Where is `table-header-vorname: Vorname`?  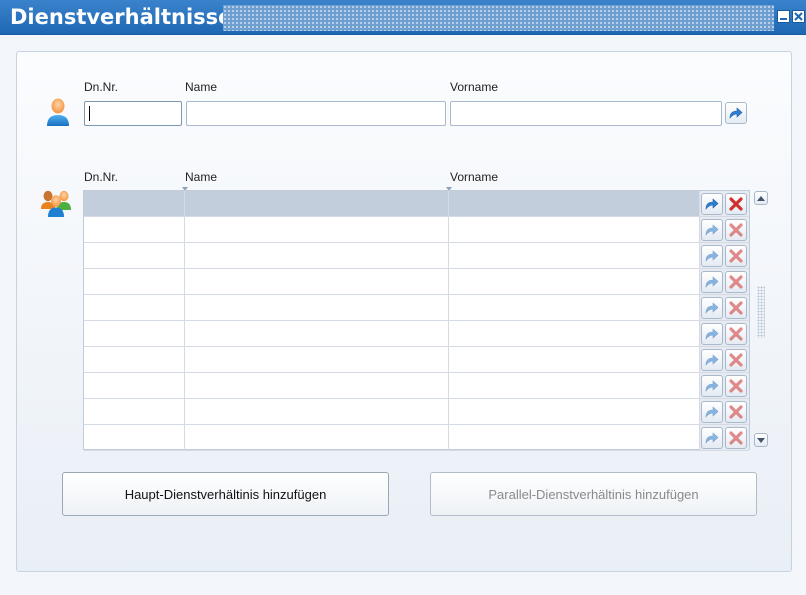
table-header-vorname: Vorname is located at coordinates (474, 177).